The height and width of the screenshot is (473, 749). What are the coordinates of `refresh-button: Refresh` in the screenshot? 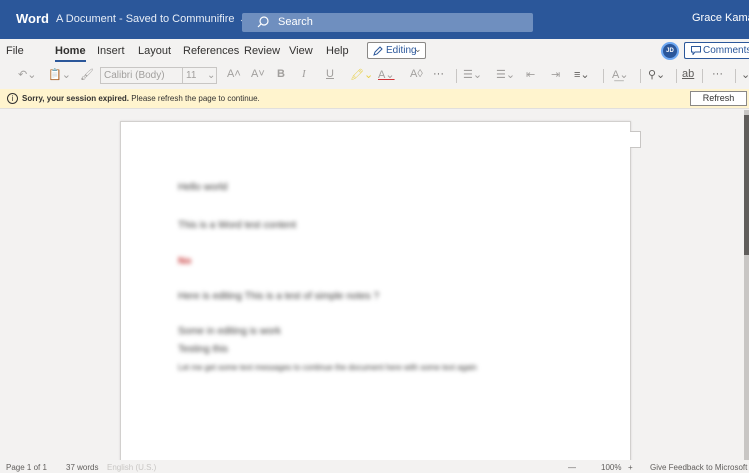 It's located at (718, 98).